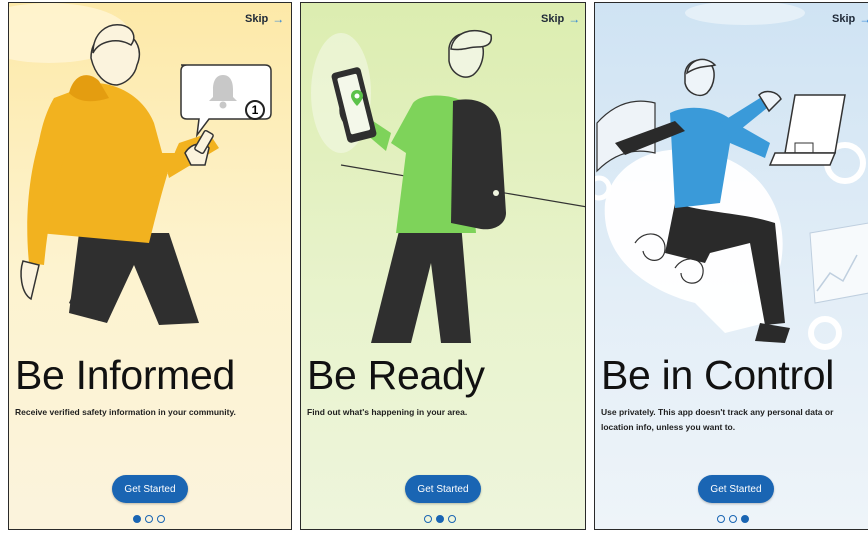 The image size is (868, 533). Describe the element at coordinates (255, 110) in the screenshot. I see `notification-count-badge: 1` at that location.